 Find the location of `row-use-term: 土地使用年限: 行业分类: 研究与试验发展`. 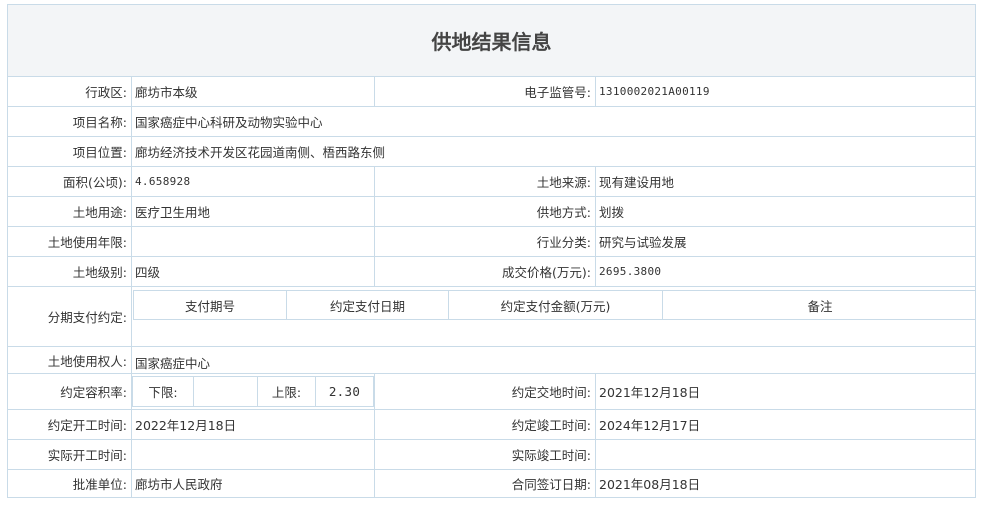

row-use-term: 土地使用年限: 行业分类: 研究与试验发展 is located at coordinates (491, 242).